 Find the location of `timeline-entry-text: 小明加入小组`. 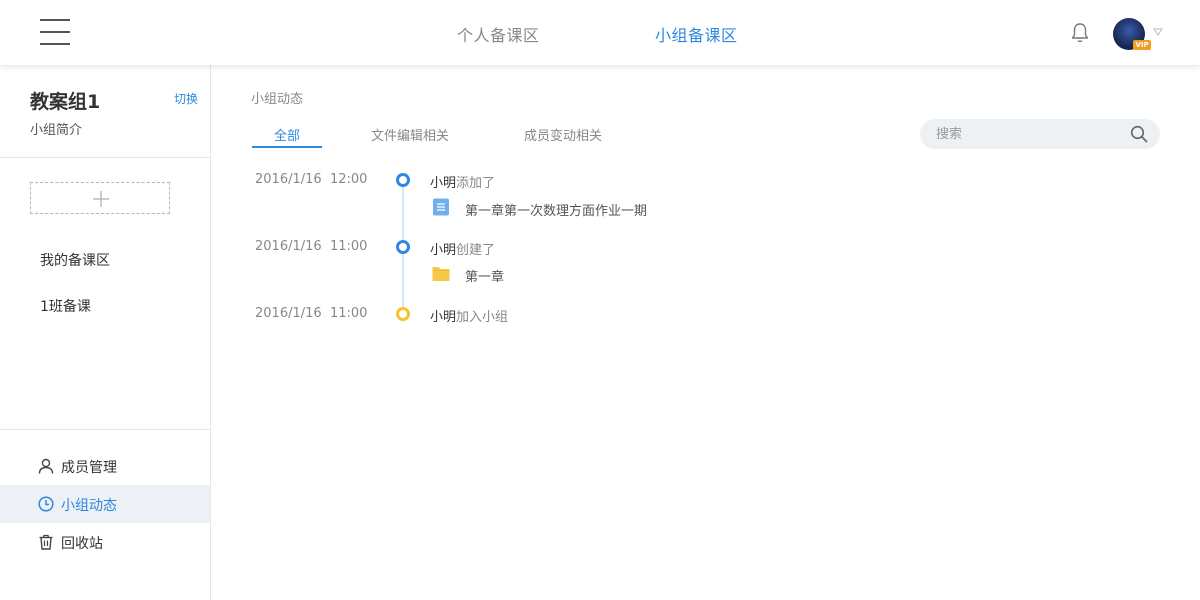

timeline-entry-text: 小明加入小组 is located at coordinates (469, 315).